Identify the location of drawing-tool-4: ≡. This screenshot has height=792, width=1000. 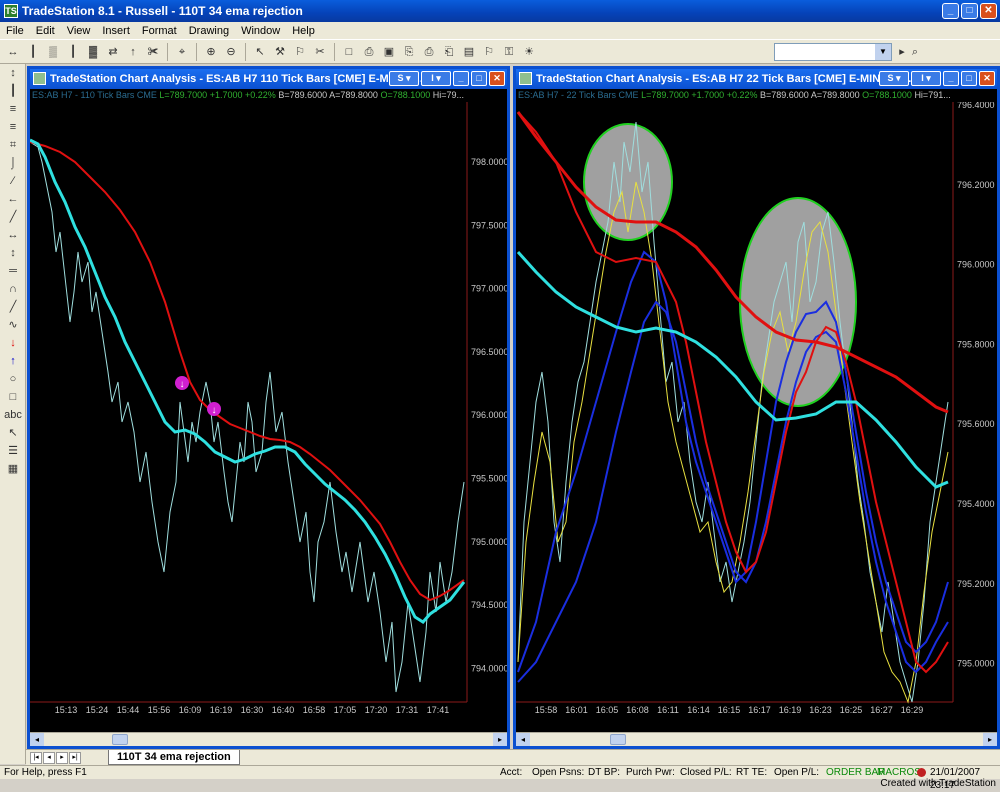
(13, 127).